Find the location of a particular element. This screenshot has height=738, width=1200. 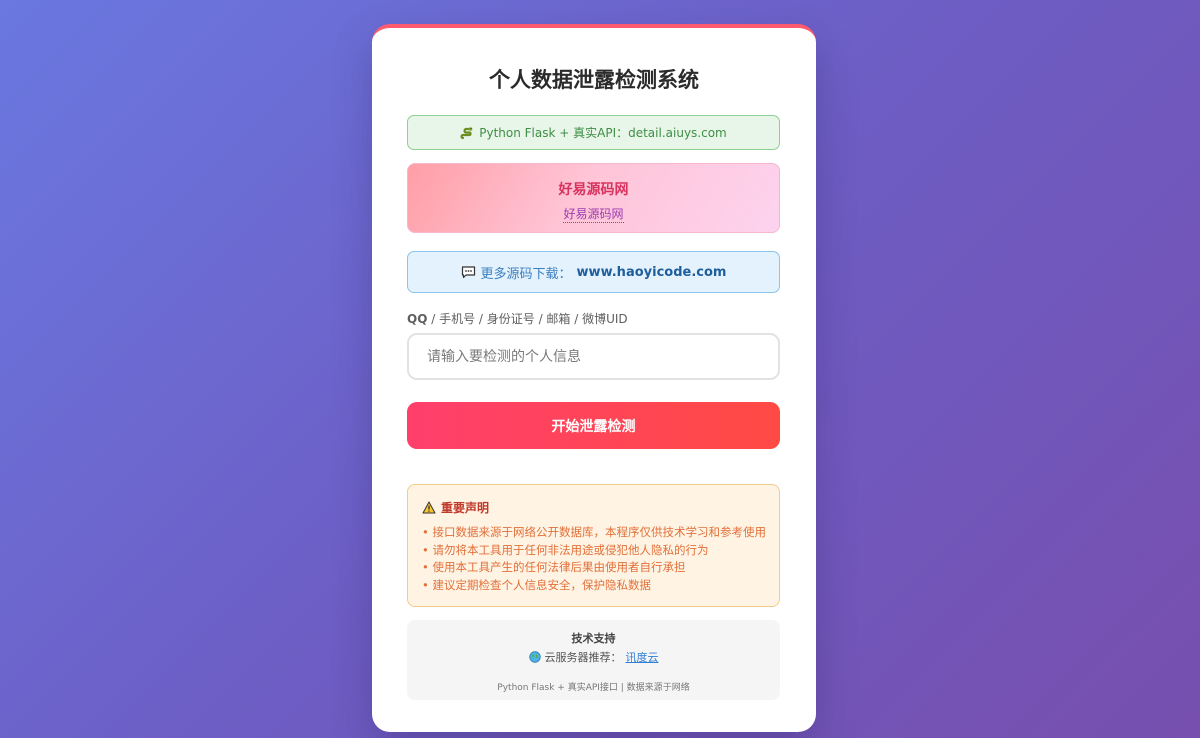

warning-icon is located at coordinates (429, 507).